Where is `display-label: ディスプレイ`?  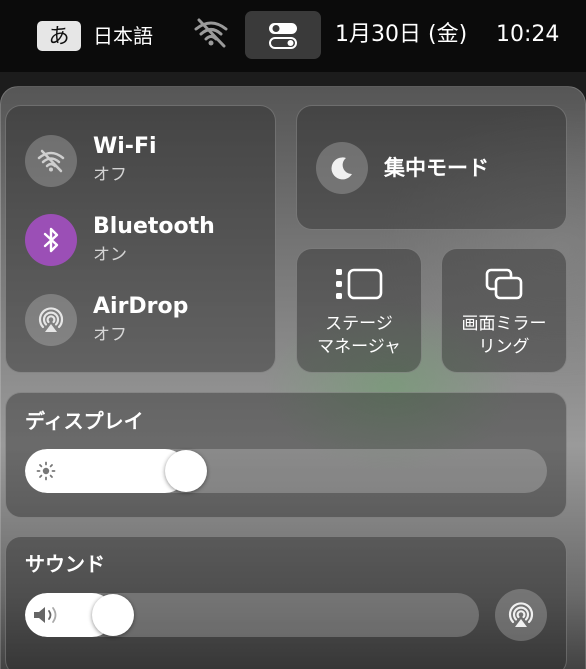
display-label: ディスプレイ is located at coordinates (84, 421).